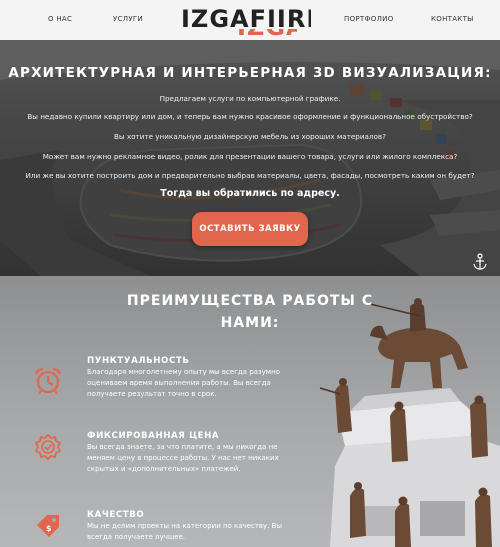  I want to click on leave-request-button: ОСТАВИТЬ ЗАЯВКУ, so click(250, 229).